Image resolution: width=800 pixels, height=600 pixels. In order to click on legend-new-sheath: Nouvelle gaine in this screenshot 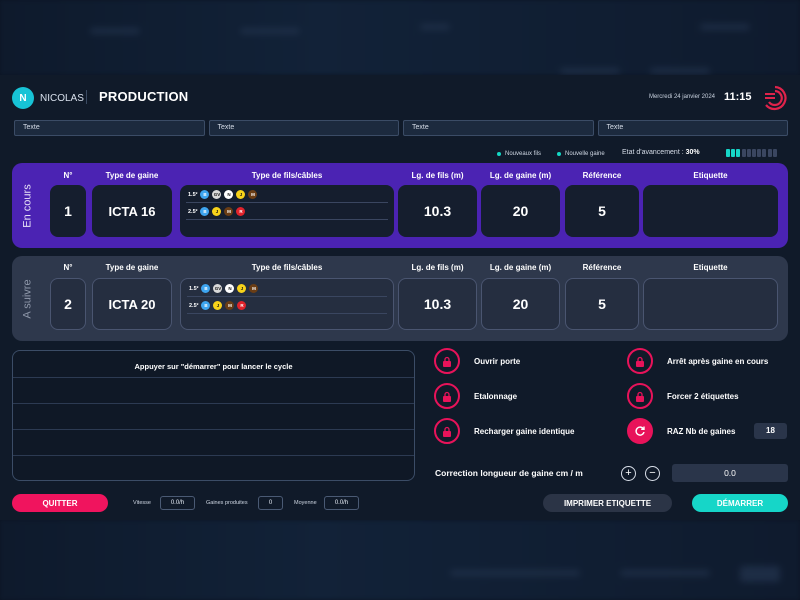, I will do `click(581, 154)`.